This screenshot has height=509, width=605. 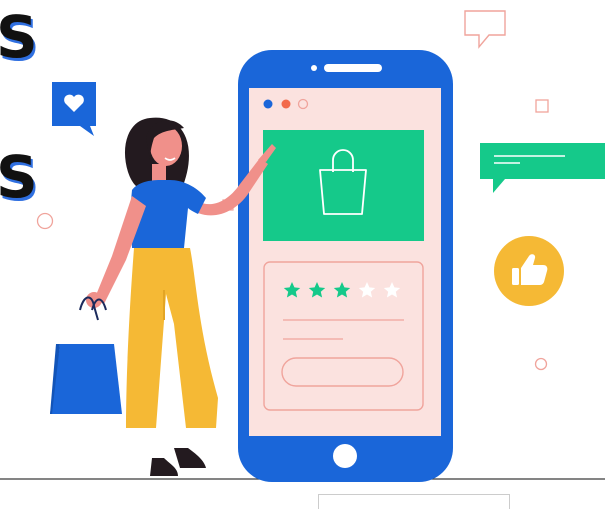 I want to click on window-dot-blue, so click(x=268, y=104).